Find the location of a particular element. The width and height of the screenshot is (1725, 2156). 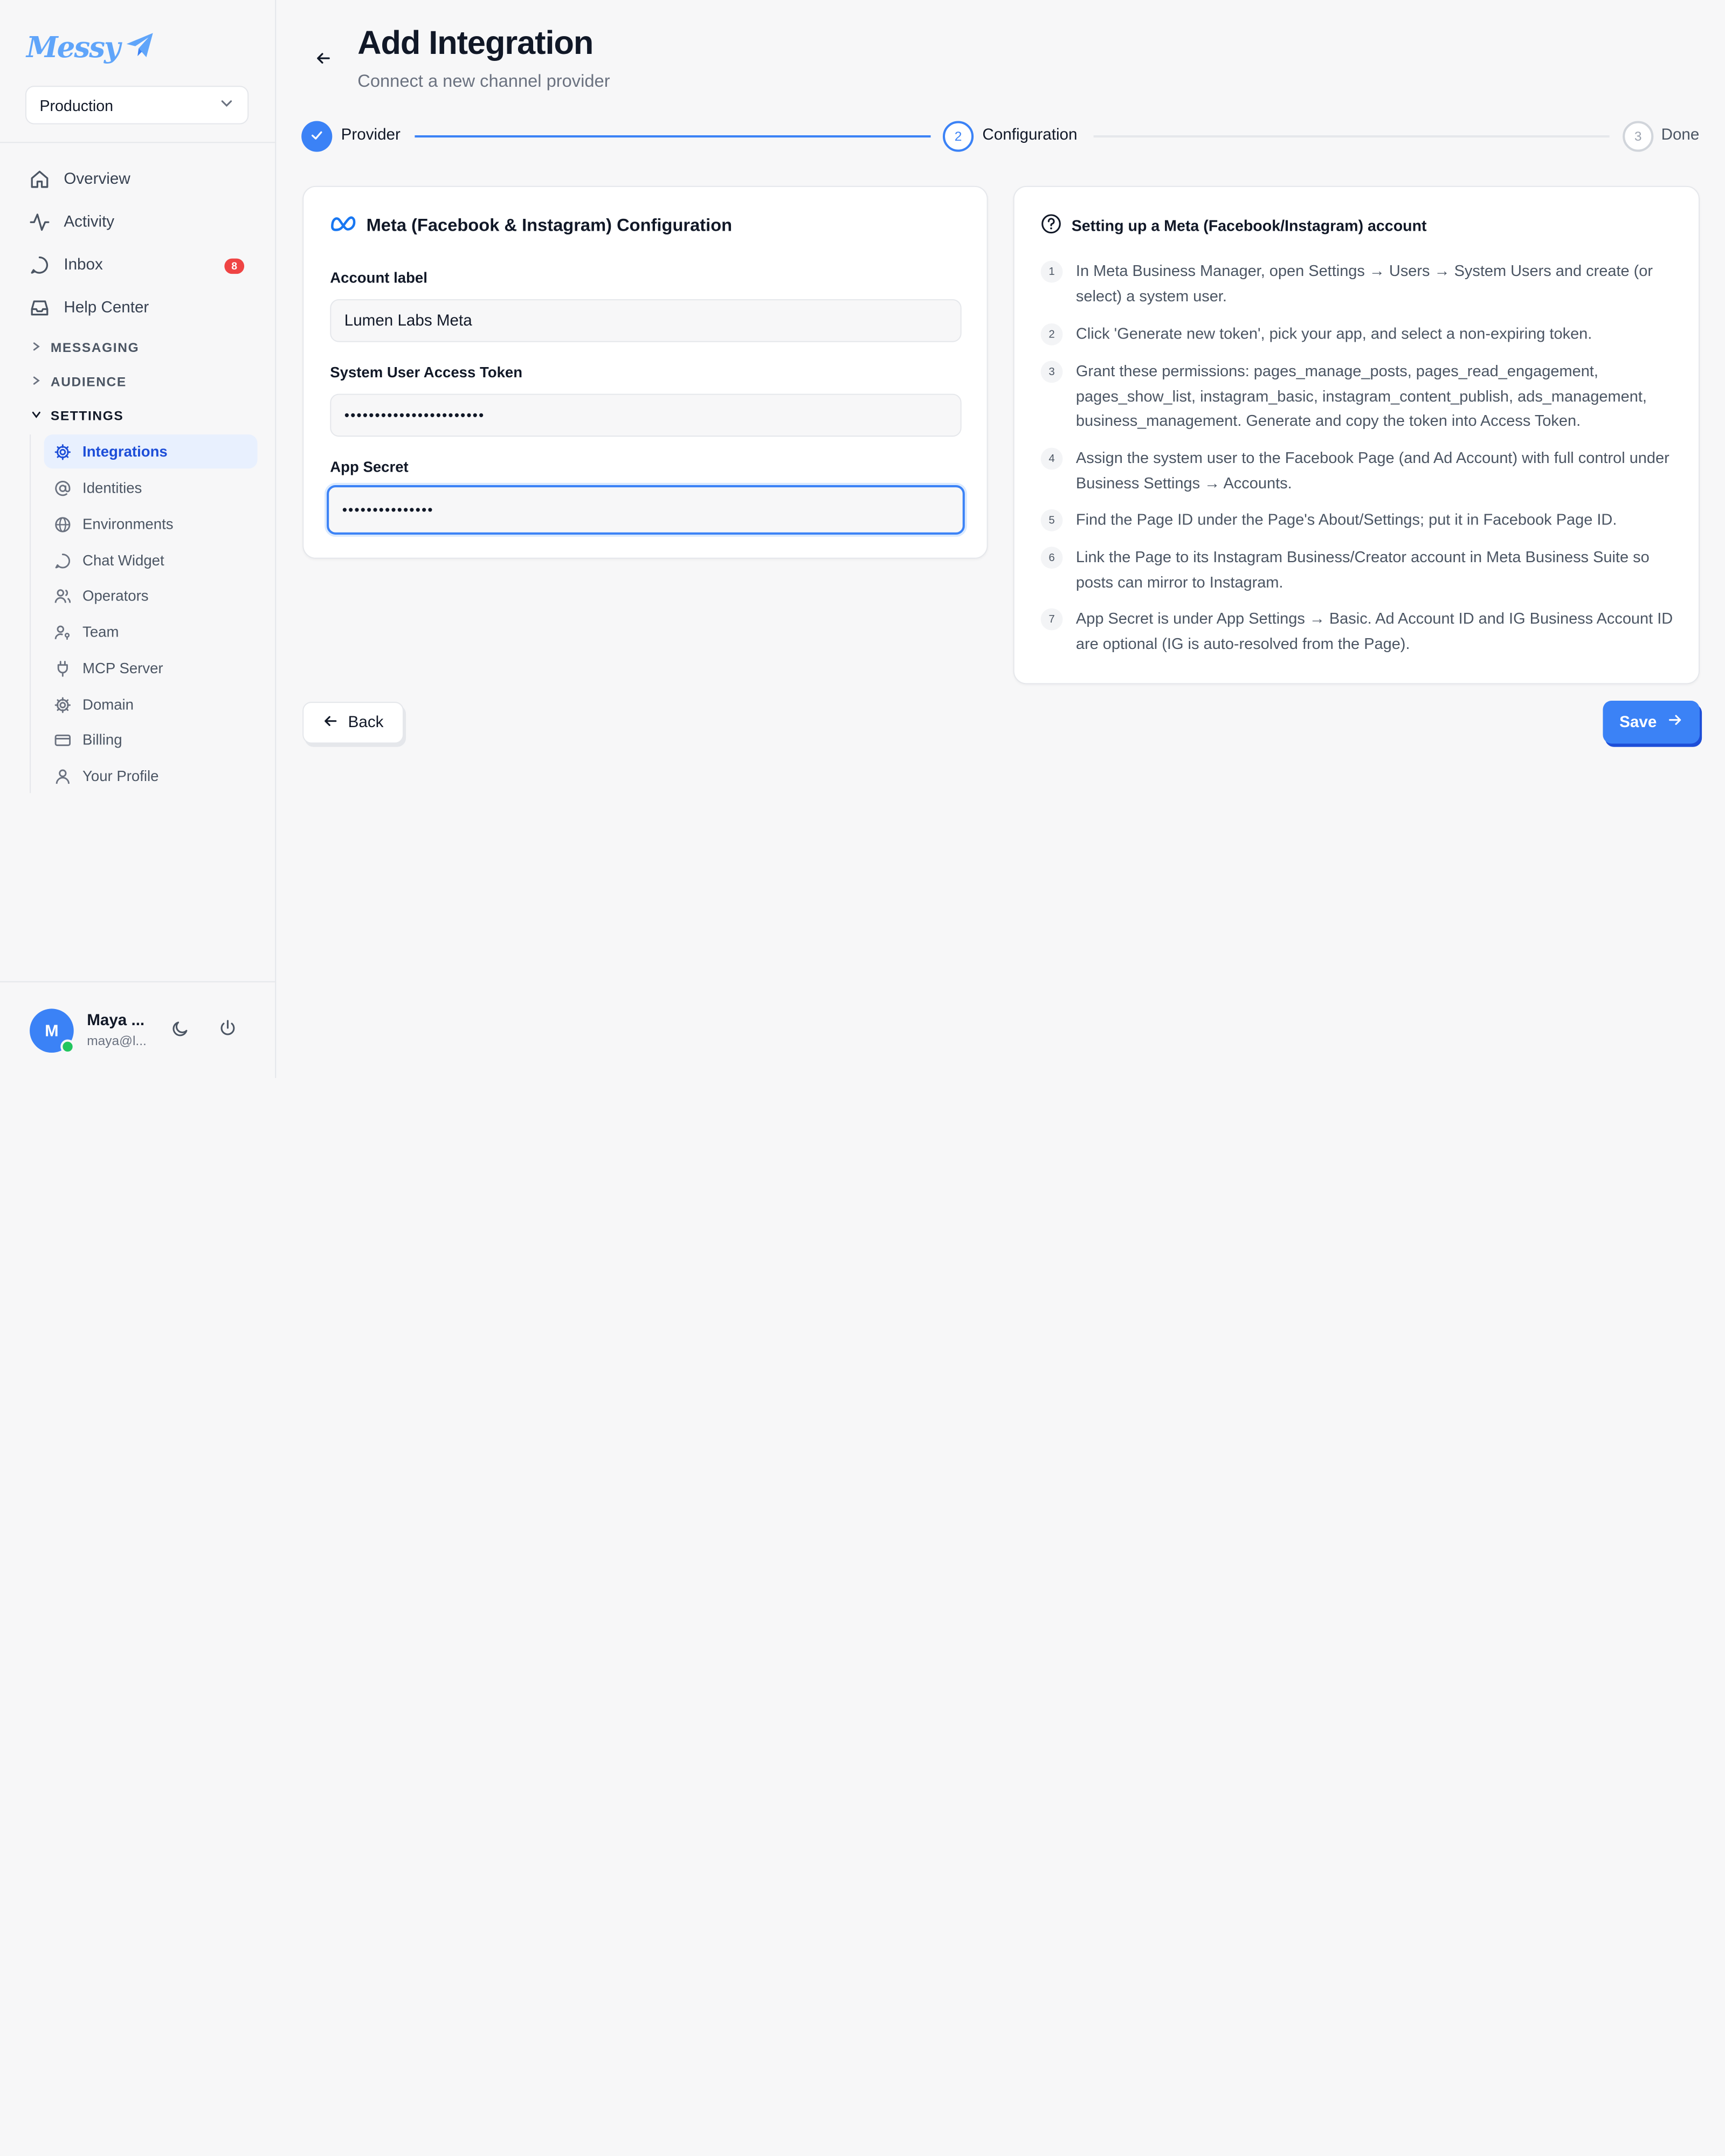

environment-value: Production is located at coordinates (76, 105).